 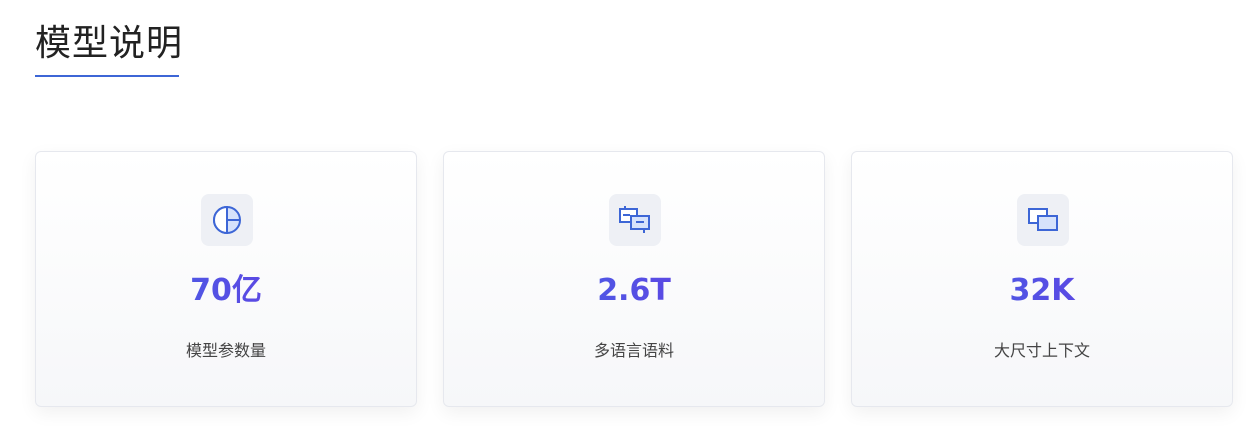 I want to click on stat-label: 多语言语料, so click(x=633, y=350).